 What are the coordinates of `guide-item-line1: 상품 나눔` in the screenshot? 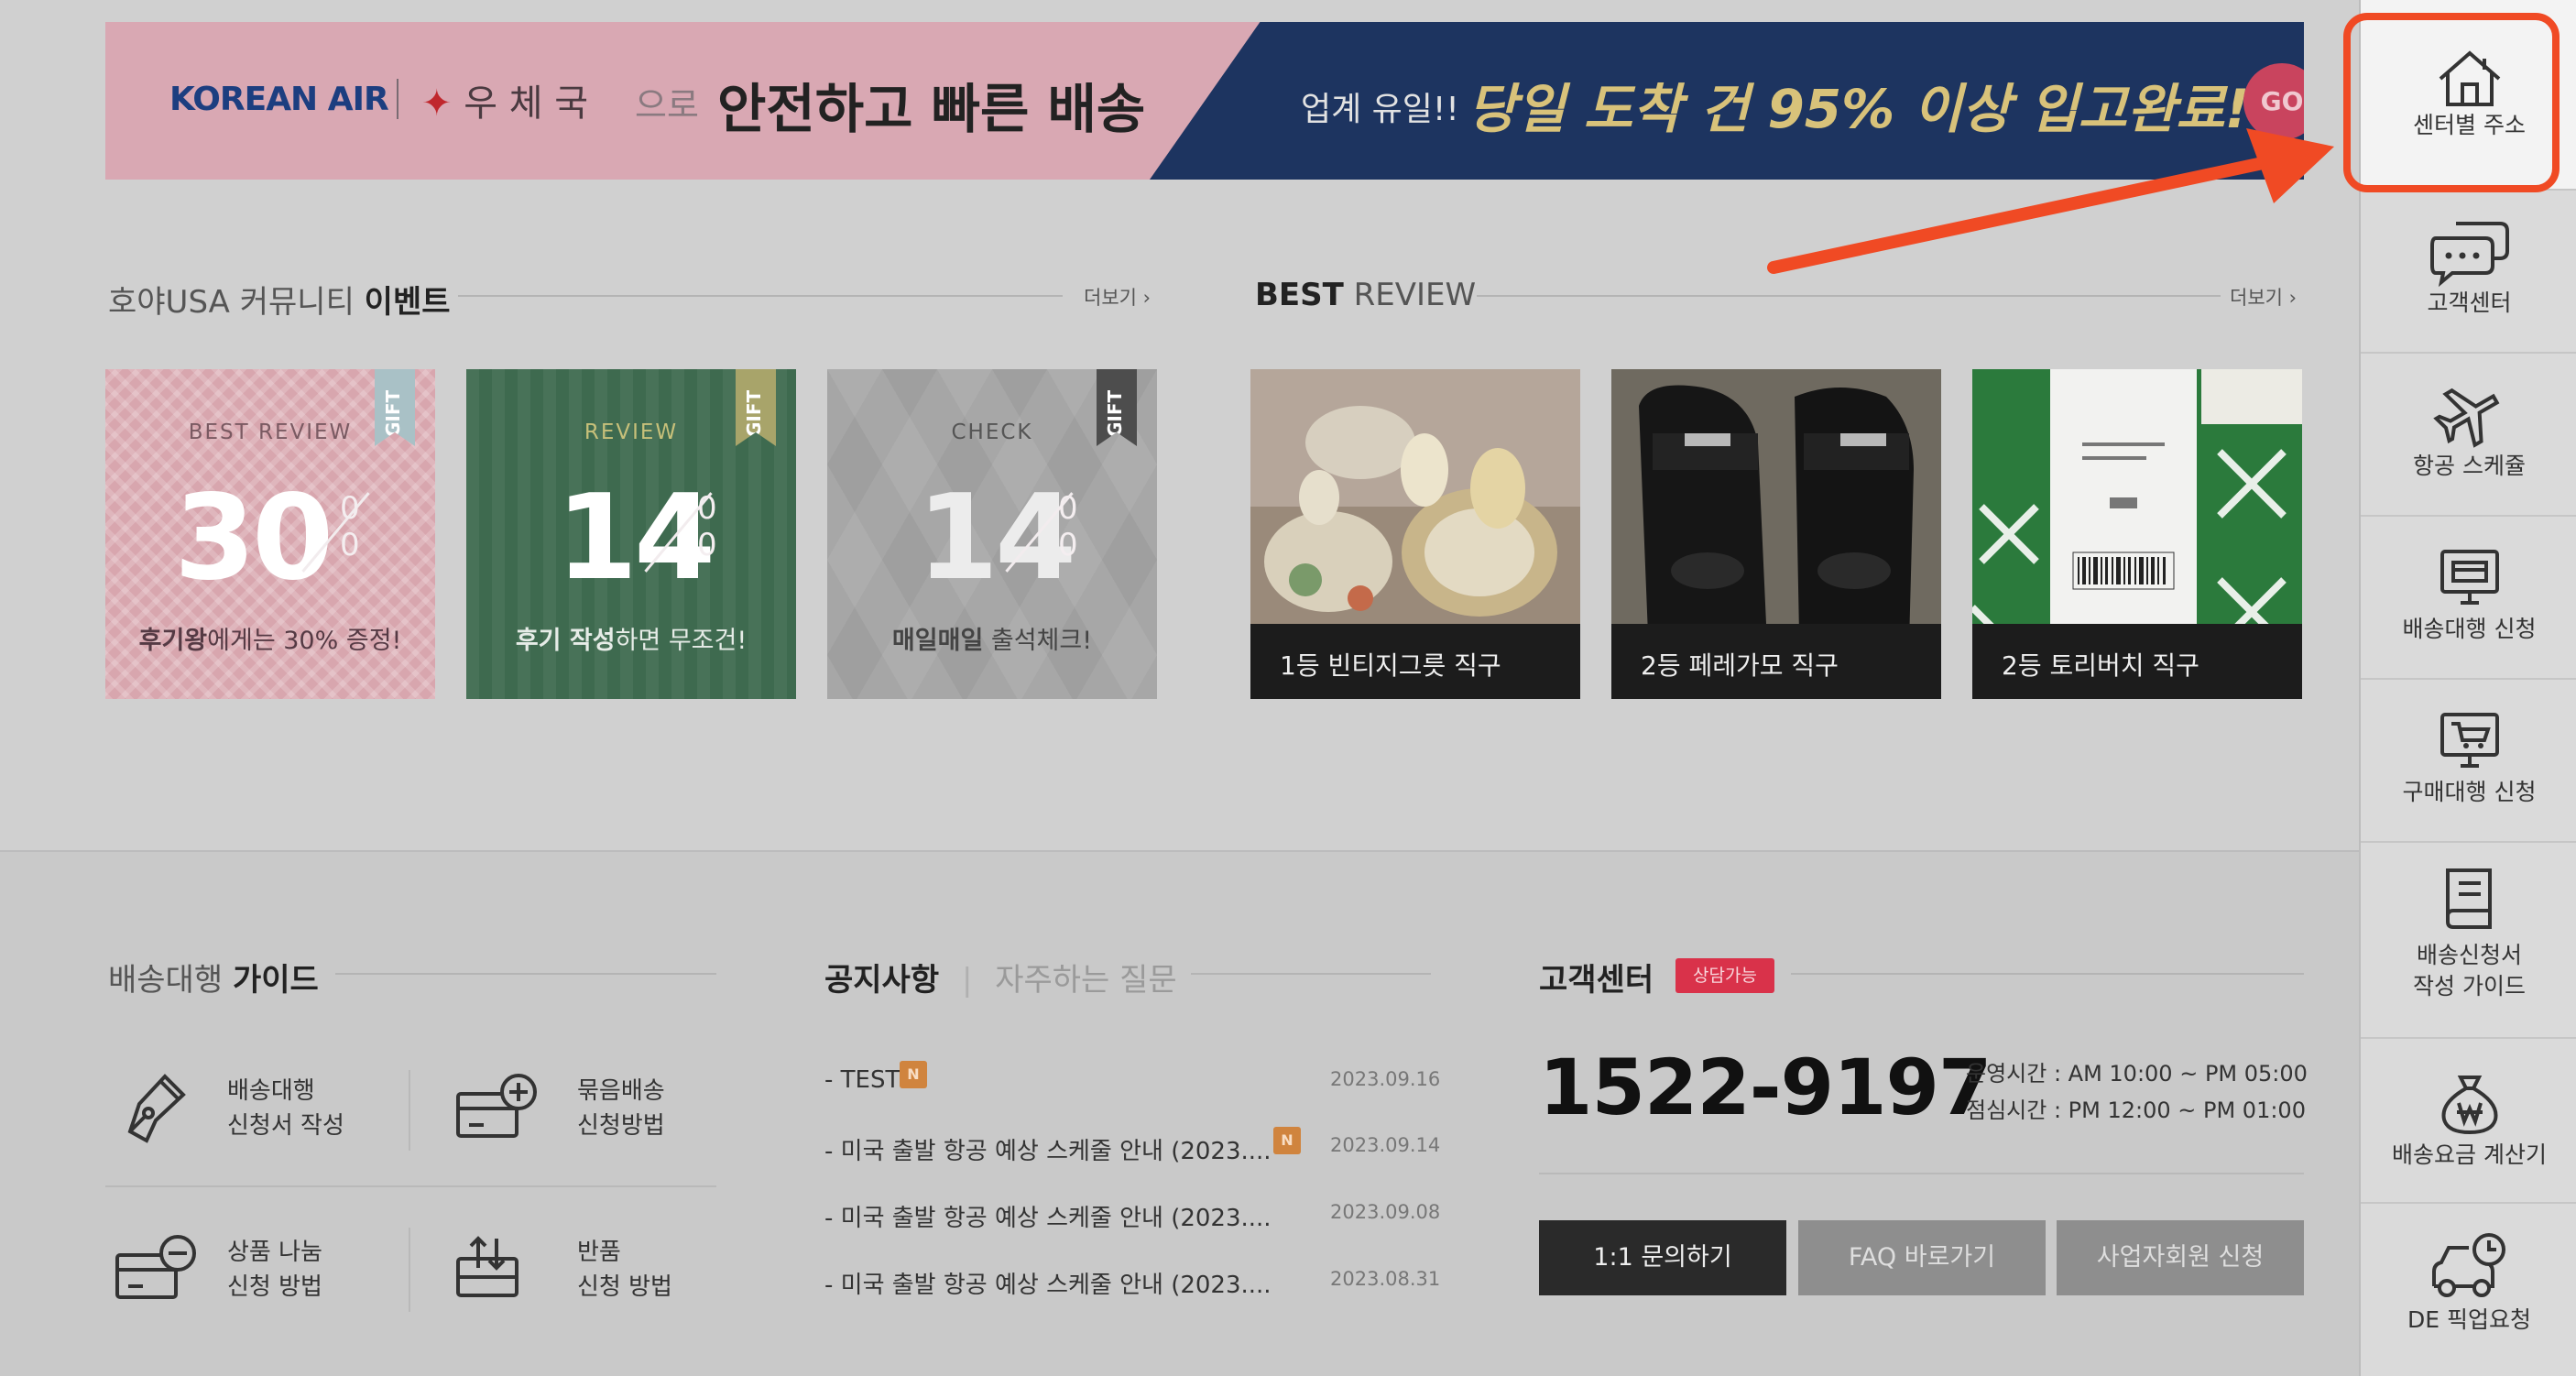 It's located at (274, 1252).